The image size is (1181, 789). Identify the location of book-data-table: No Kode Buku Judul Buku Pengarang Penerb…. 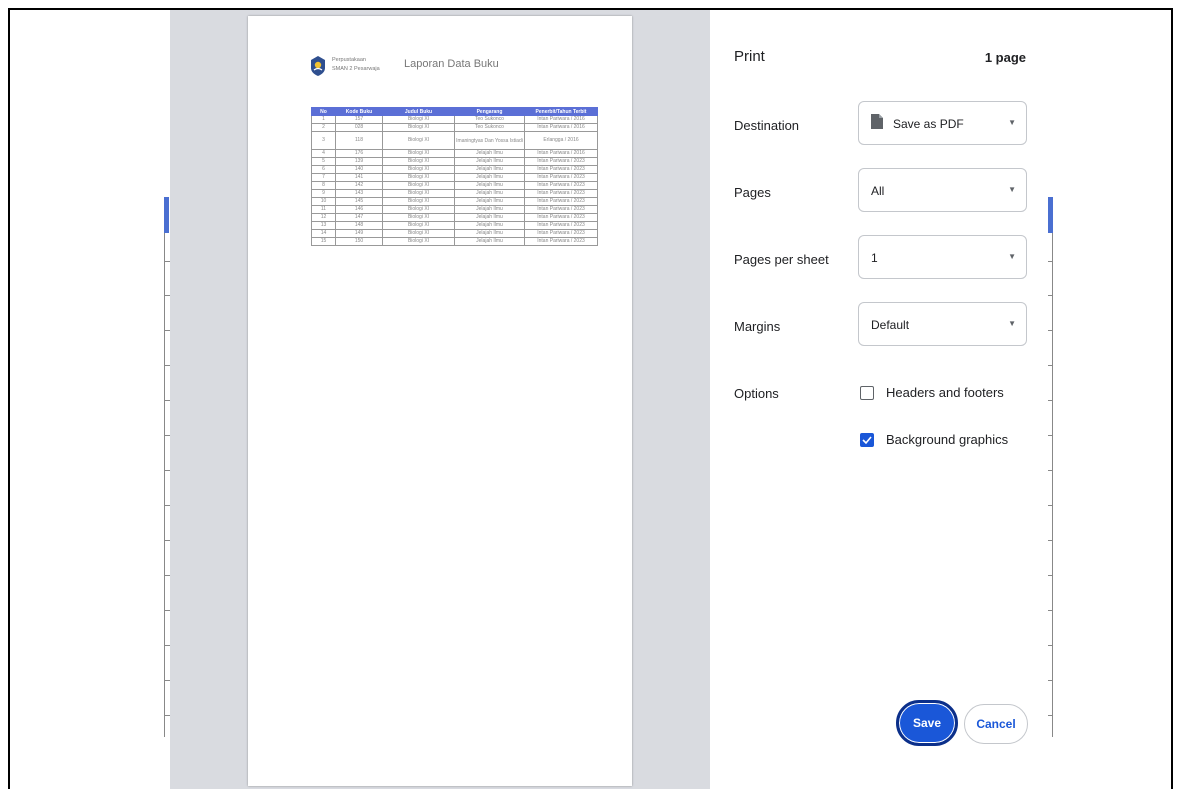
(454, 176).